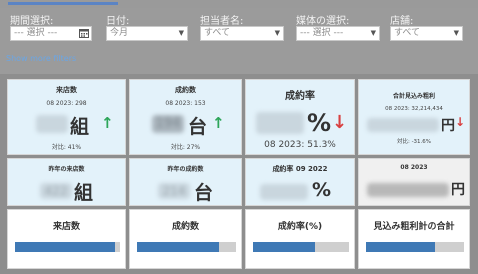 Image resolution: width=478 pixels, height=274 pixels. I want to click on kpi-ratio: 対比: 41%, so click(66, 147).